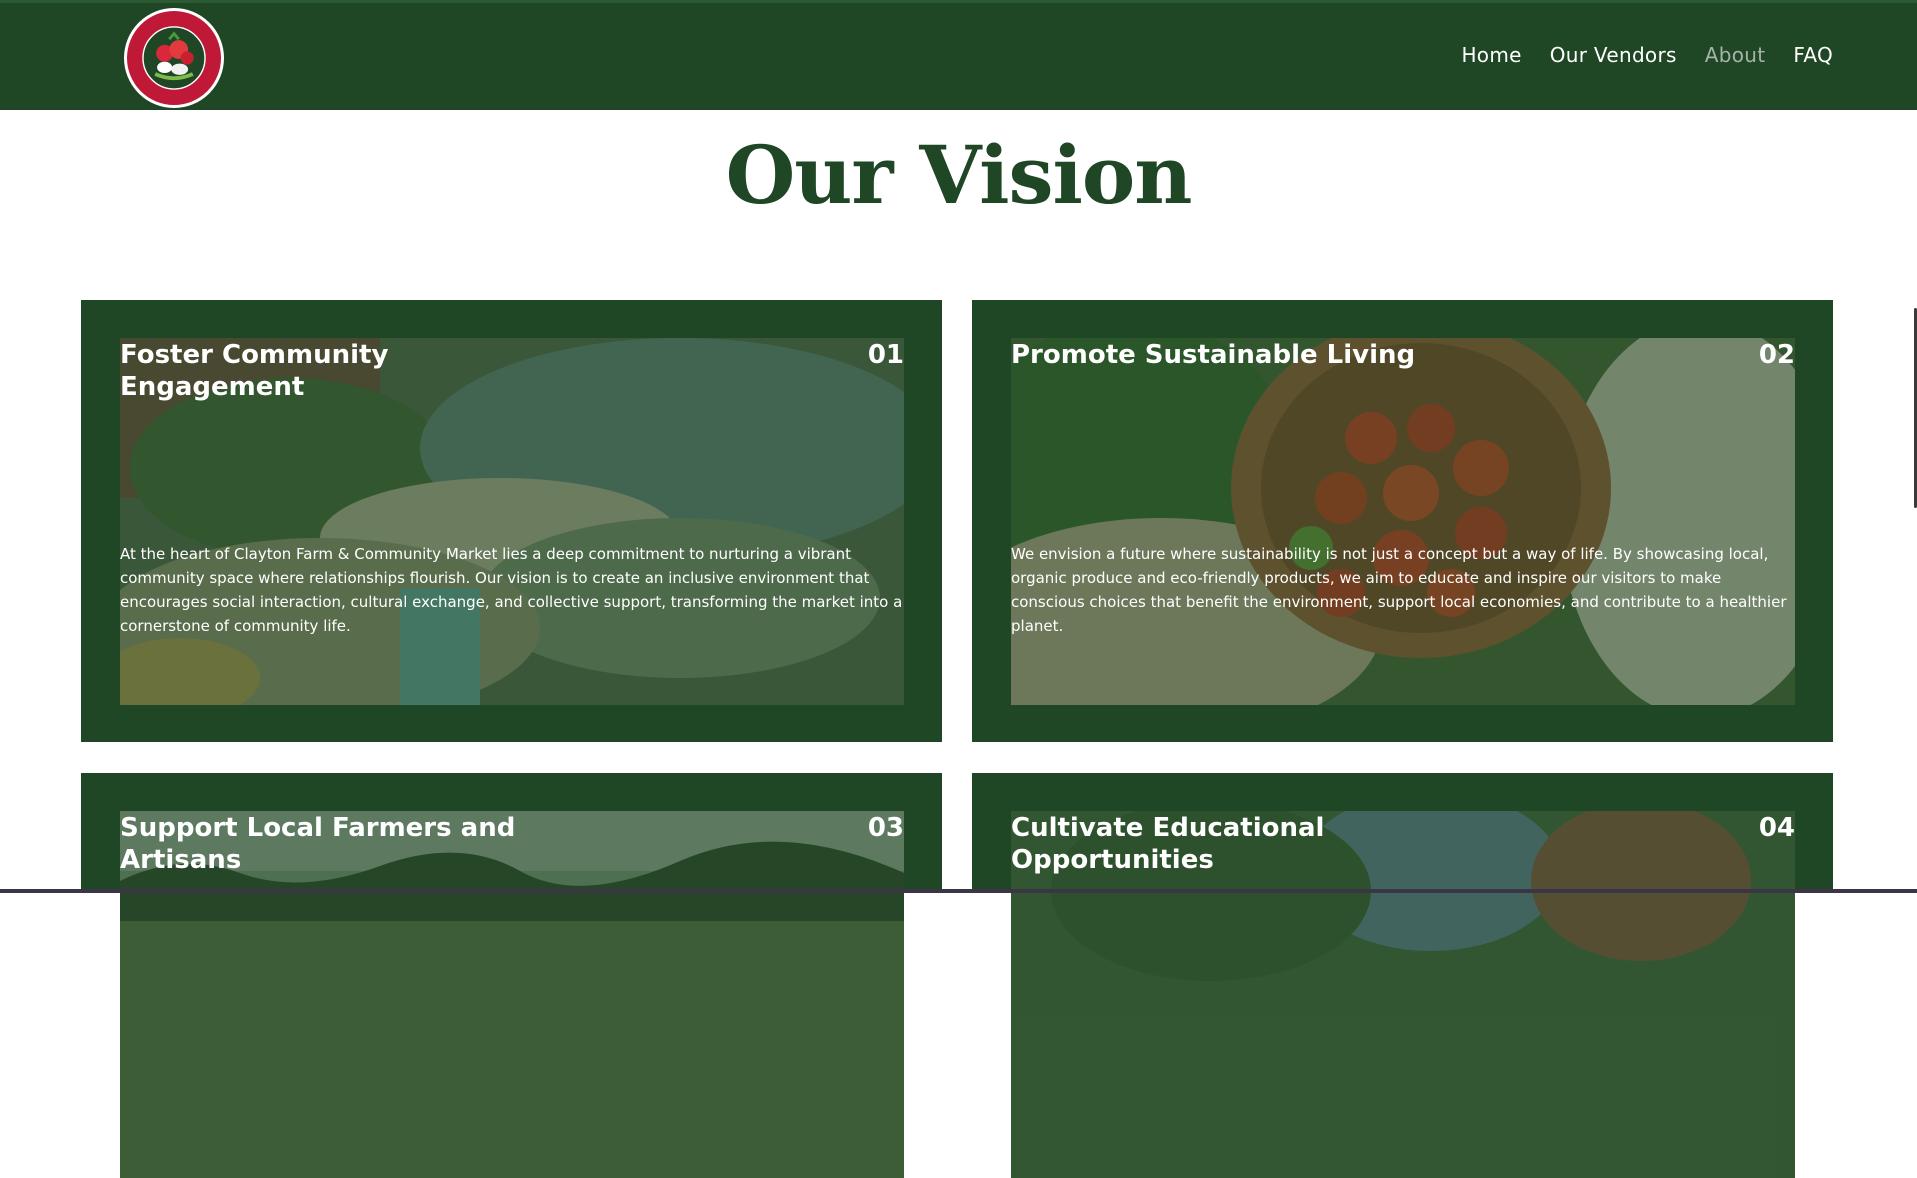 The width and height of the screenshot is (1917, 1178). I want to click on logo-emblem-icon, so click(174, 58).